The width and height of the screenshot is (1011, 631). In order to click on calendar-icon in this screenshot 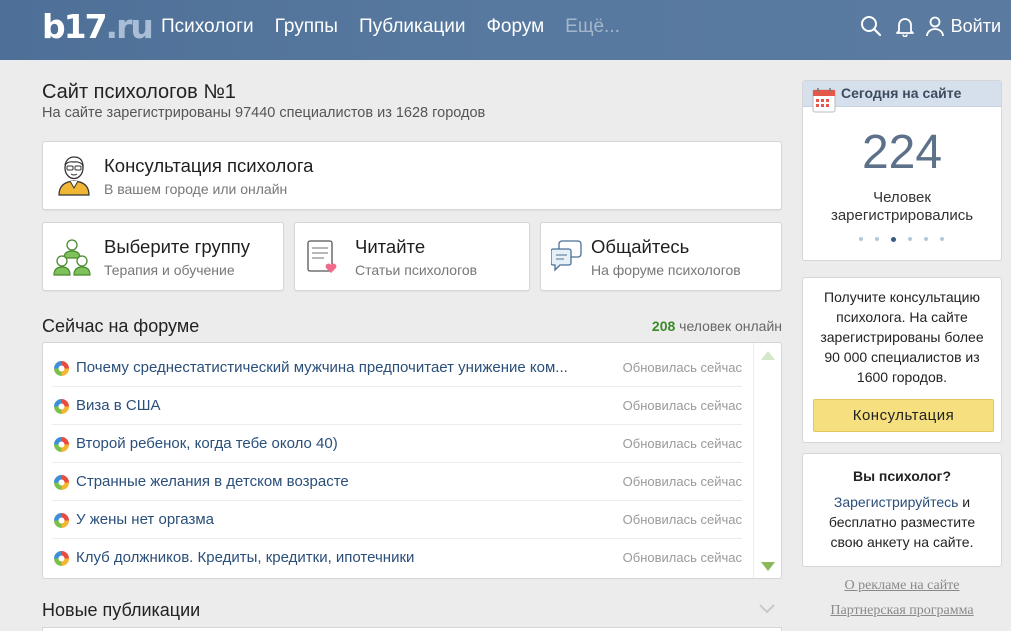, I will do `click(824, 102)`.